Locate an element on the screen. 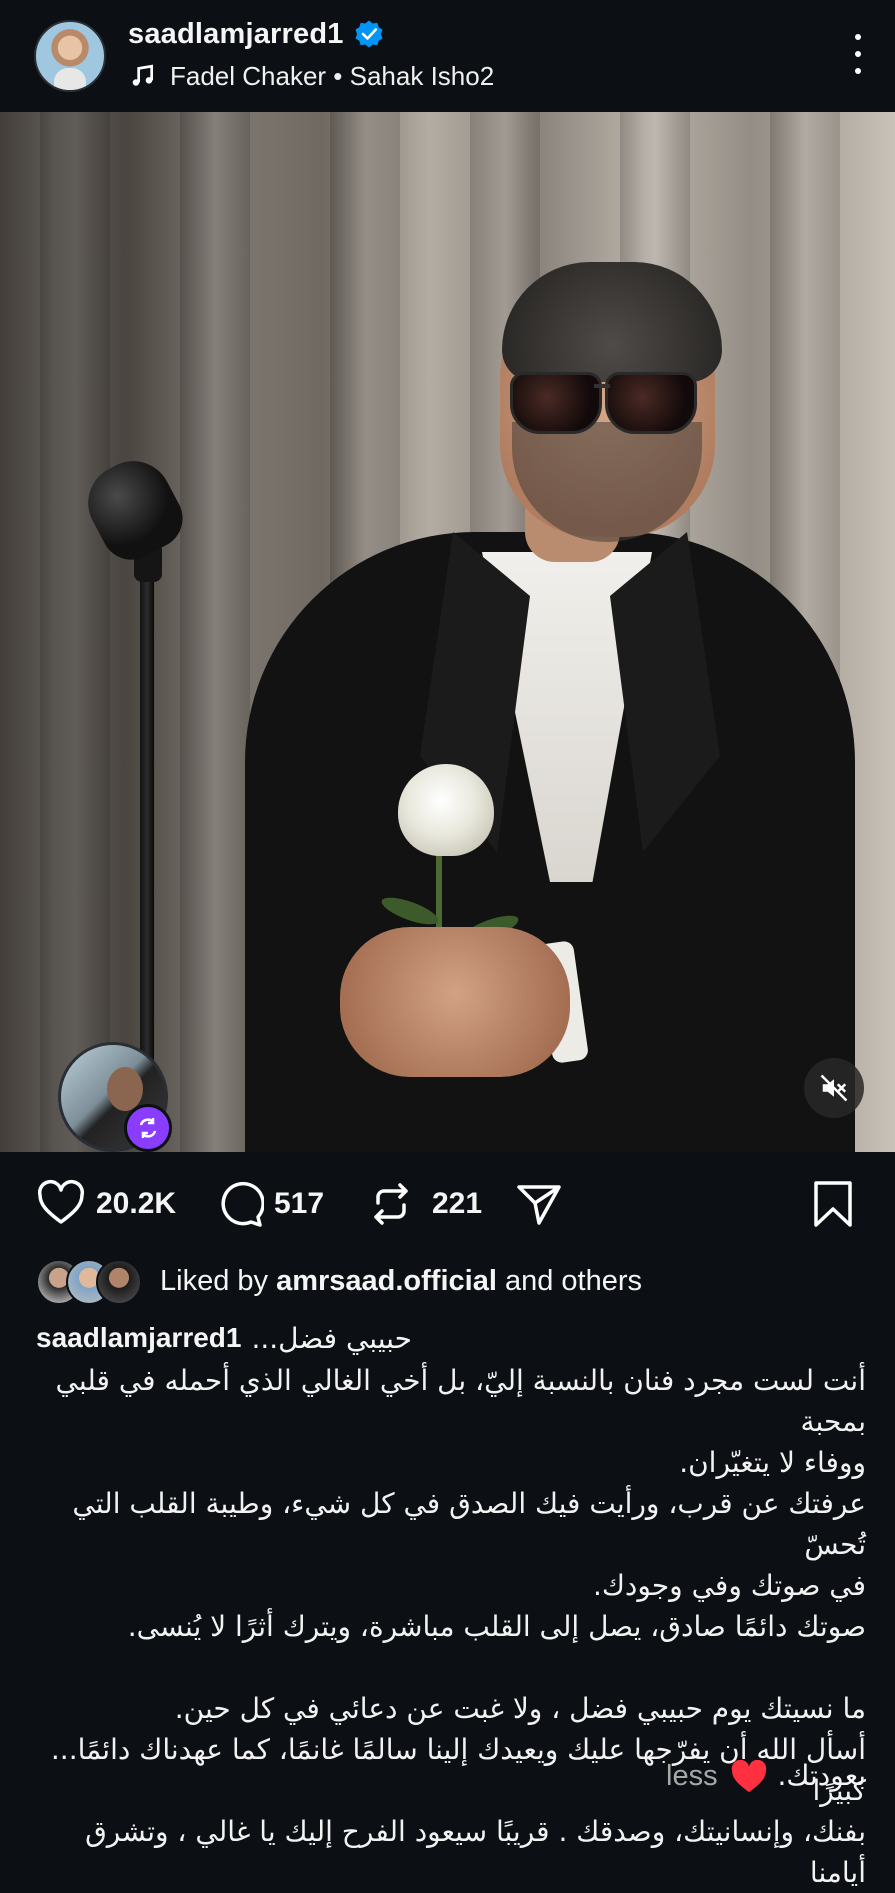  like-button: 20.2K is located at coordinates (106, 1204).